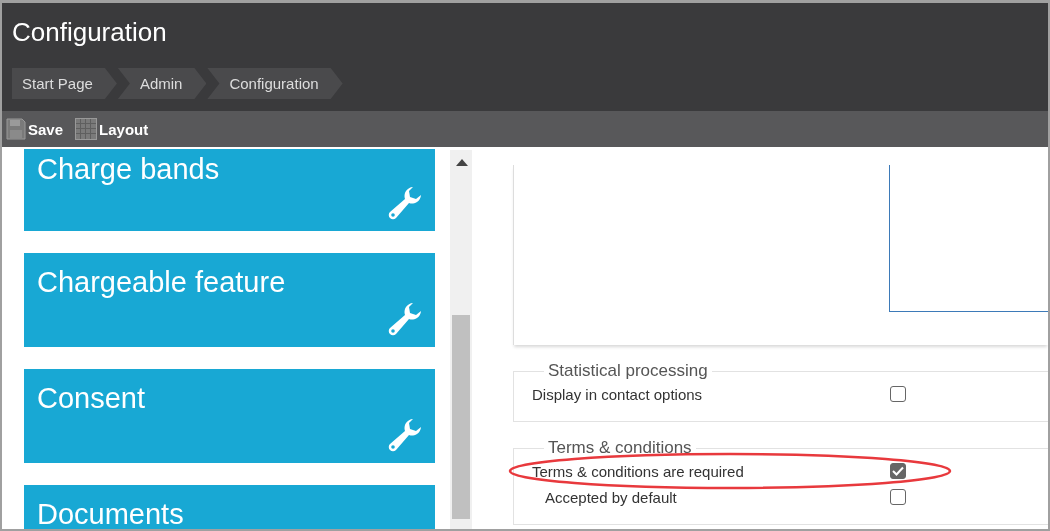  I want to click on breadcrumb-link: Admin, so click(162, 83).